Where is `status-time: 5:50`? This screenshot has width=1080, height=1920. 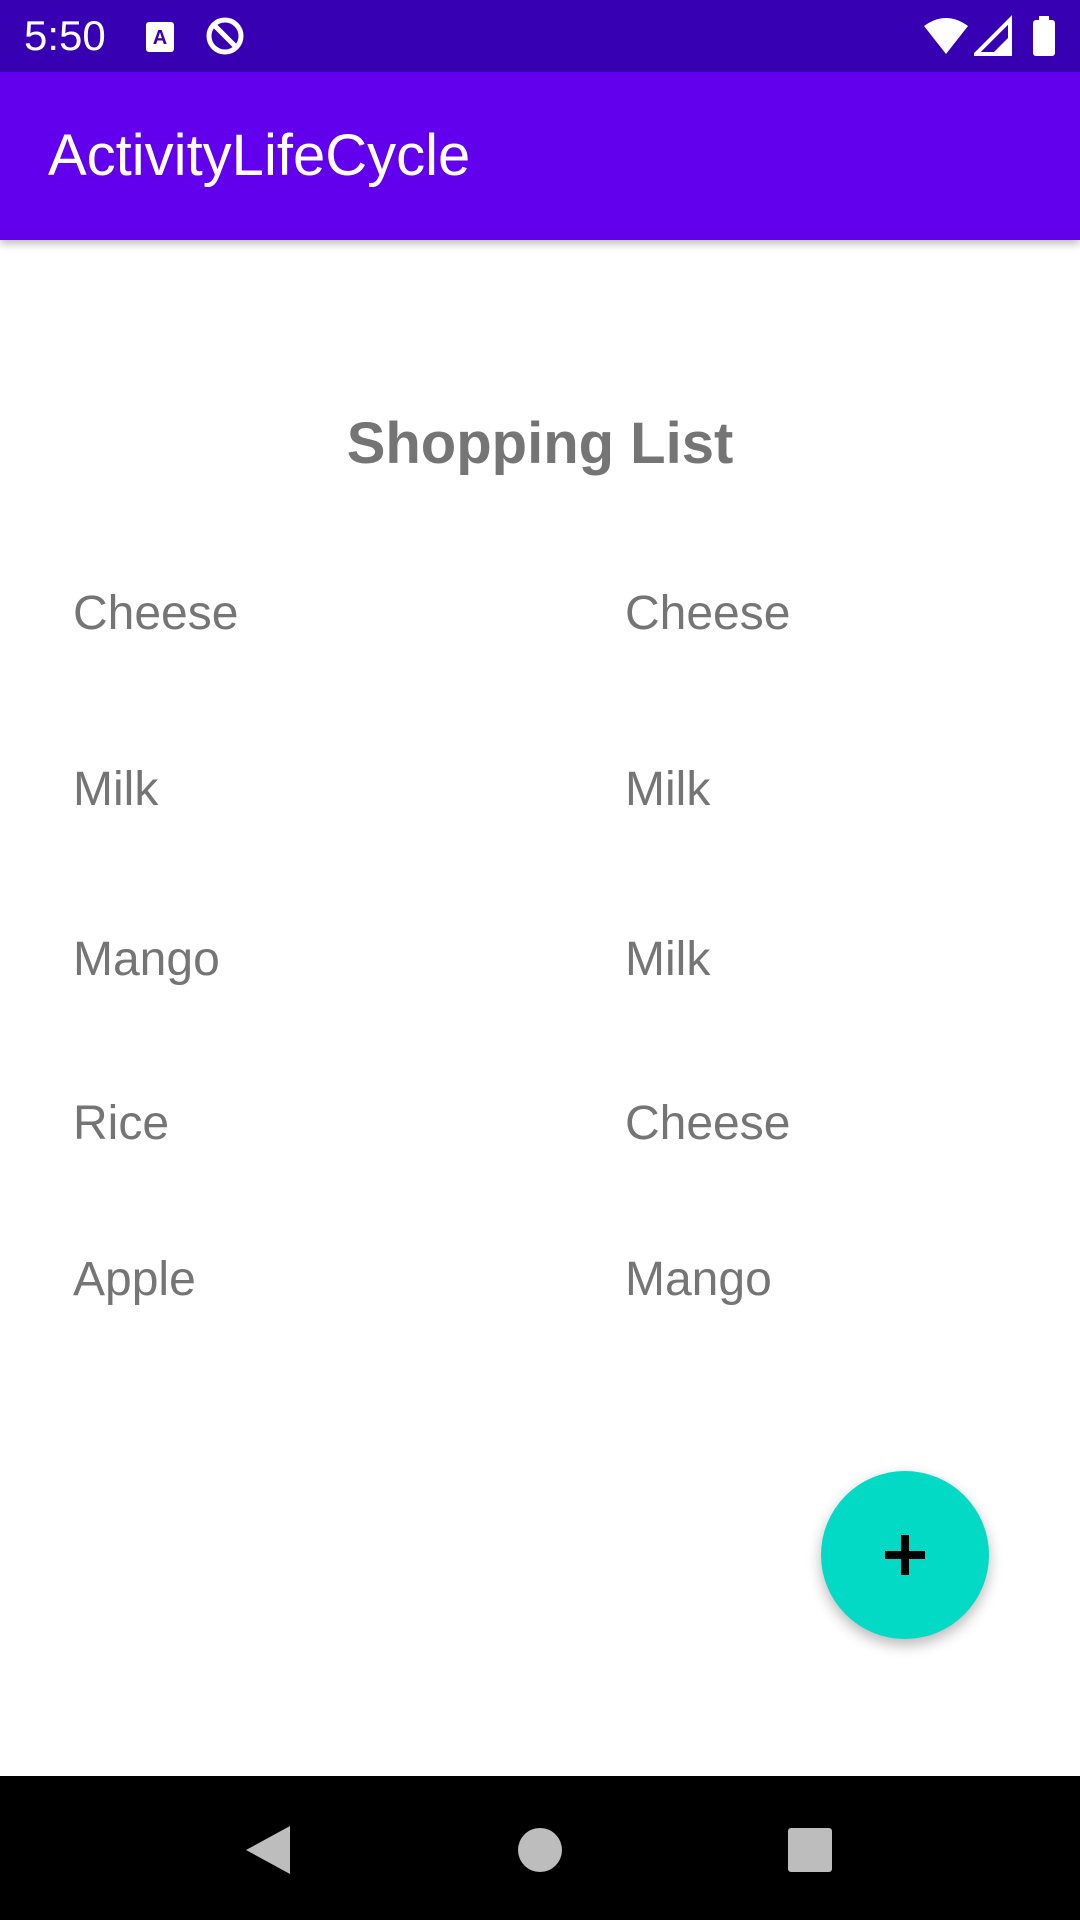 status-time: 5:50 is located at coordinates (65, 35).